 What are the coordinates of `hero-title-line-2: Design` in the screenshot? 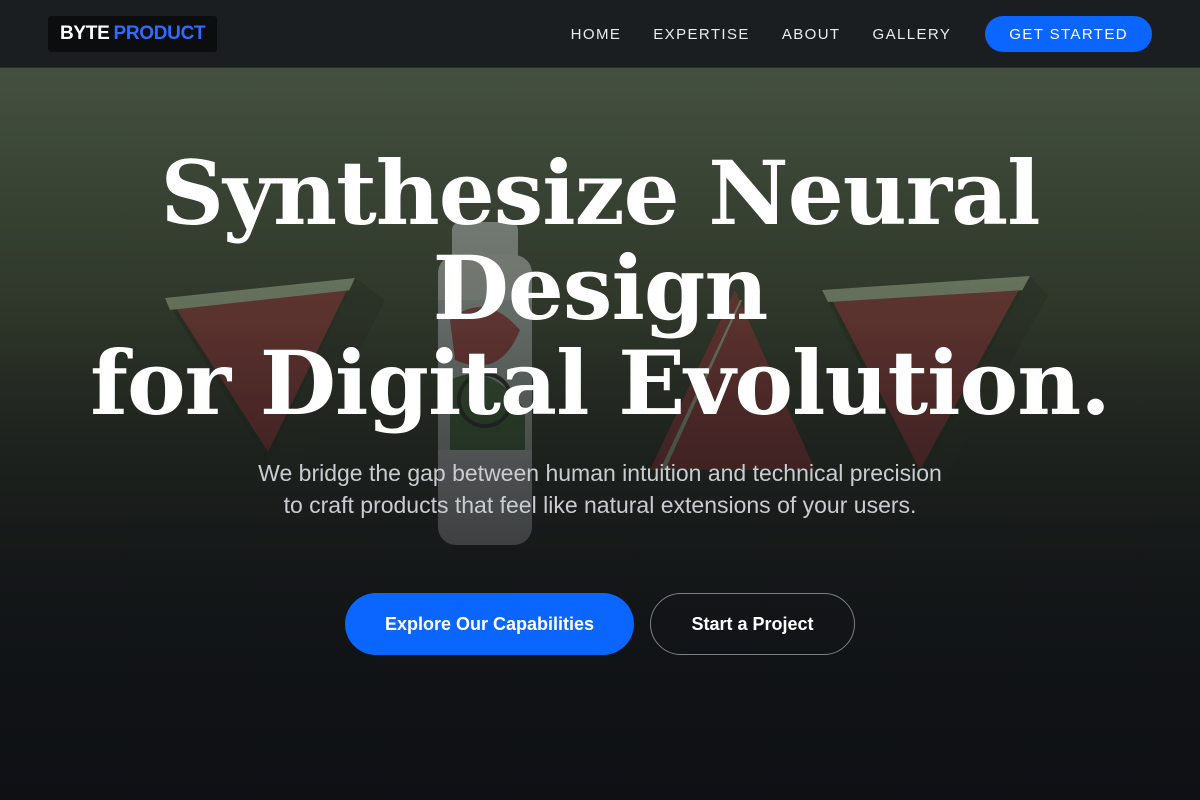 It's located at (600, 288).